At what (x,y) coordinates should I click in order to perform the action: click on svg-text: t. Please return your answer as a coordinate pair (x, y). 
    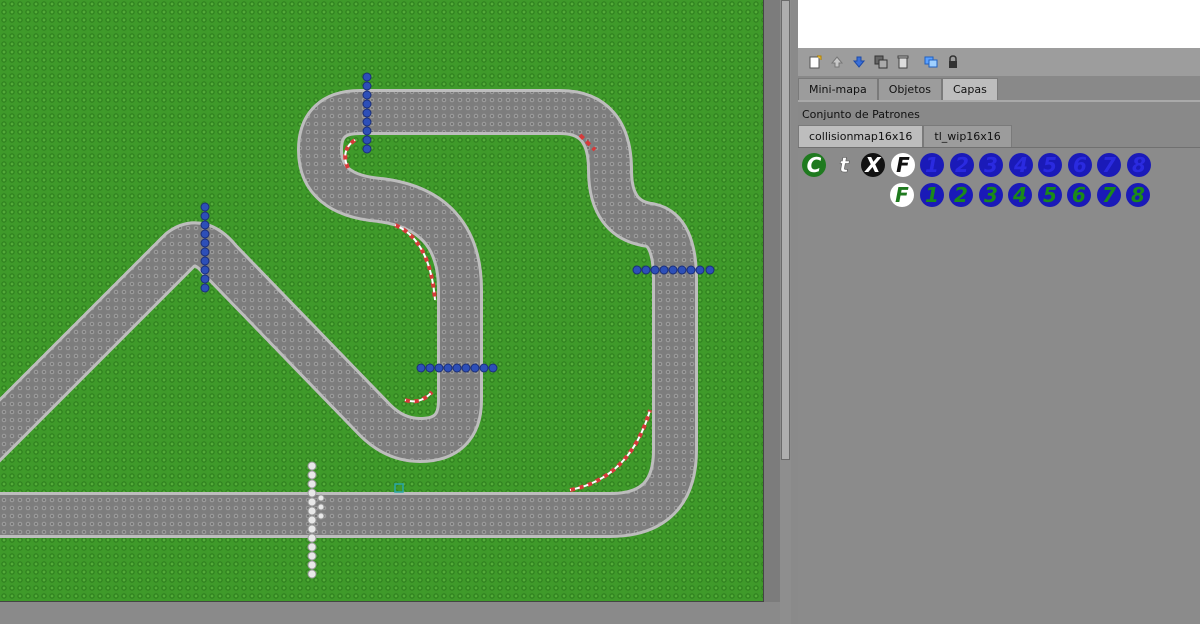
    Looking at the image, I should click on (844, 165).